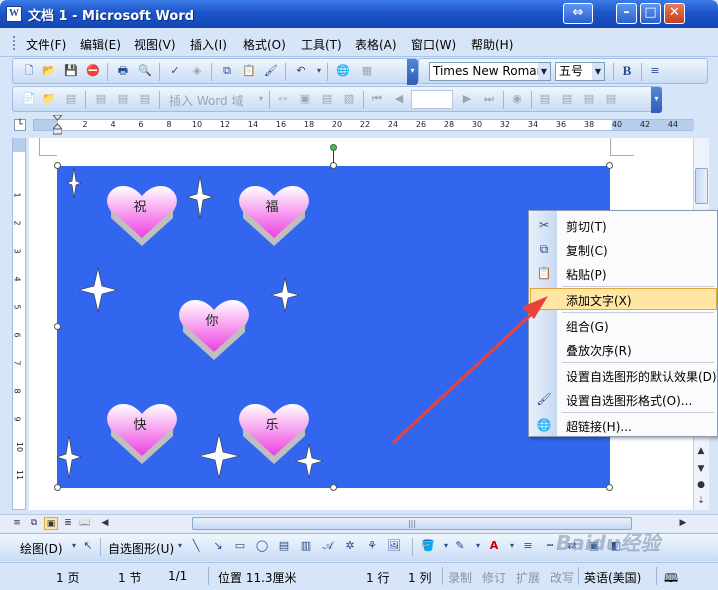  What do you see at coordinates (517, 99) in the screenshot?
I see `find-entry-icon: ◉` at bounding box center [517, 99].